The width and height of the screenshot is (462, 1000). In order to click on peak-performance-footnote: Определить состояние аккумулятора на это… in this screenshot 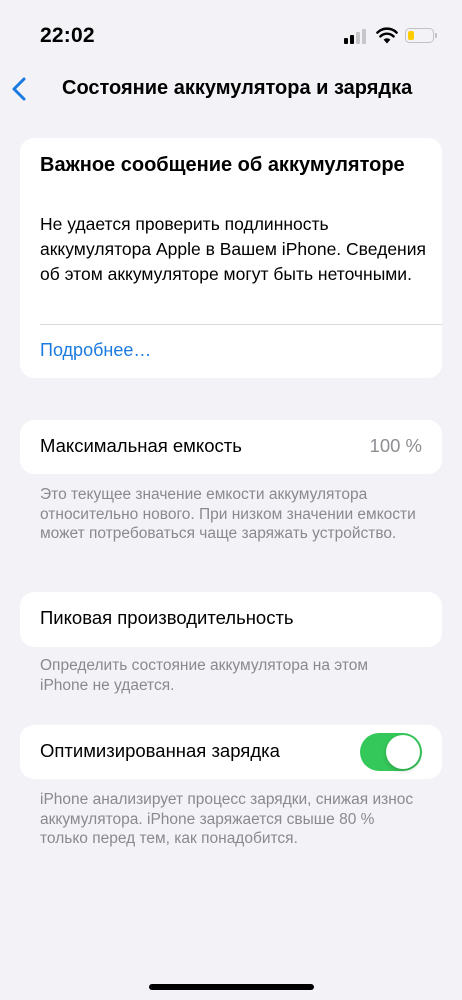, I will do `click(204, 675)`.